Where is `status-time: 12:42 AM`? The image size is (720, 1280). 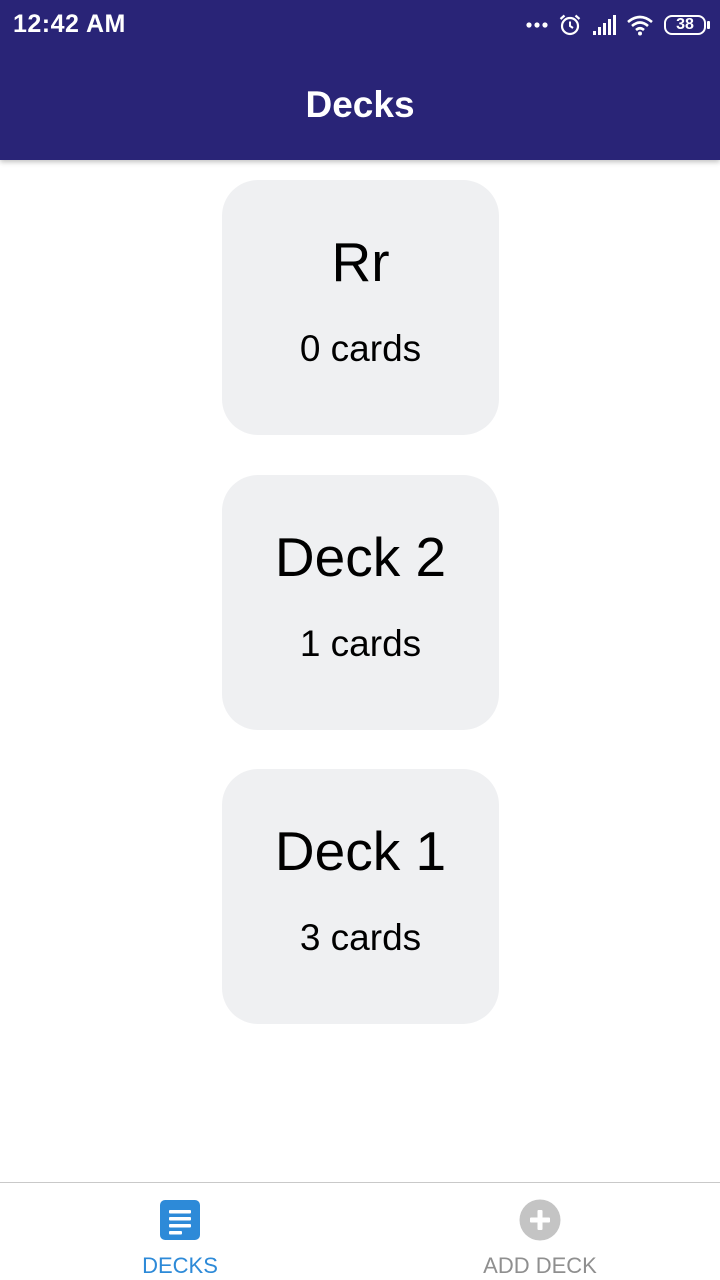 status-time: 12:42 AM is located at coordinates (69, 24).